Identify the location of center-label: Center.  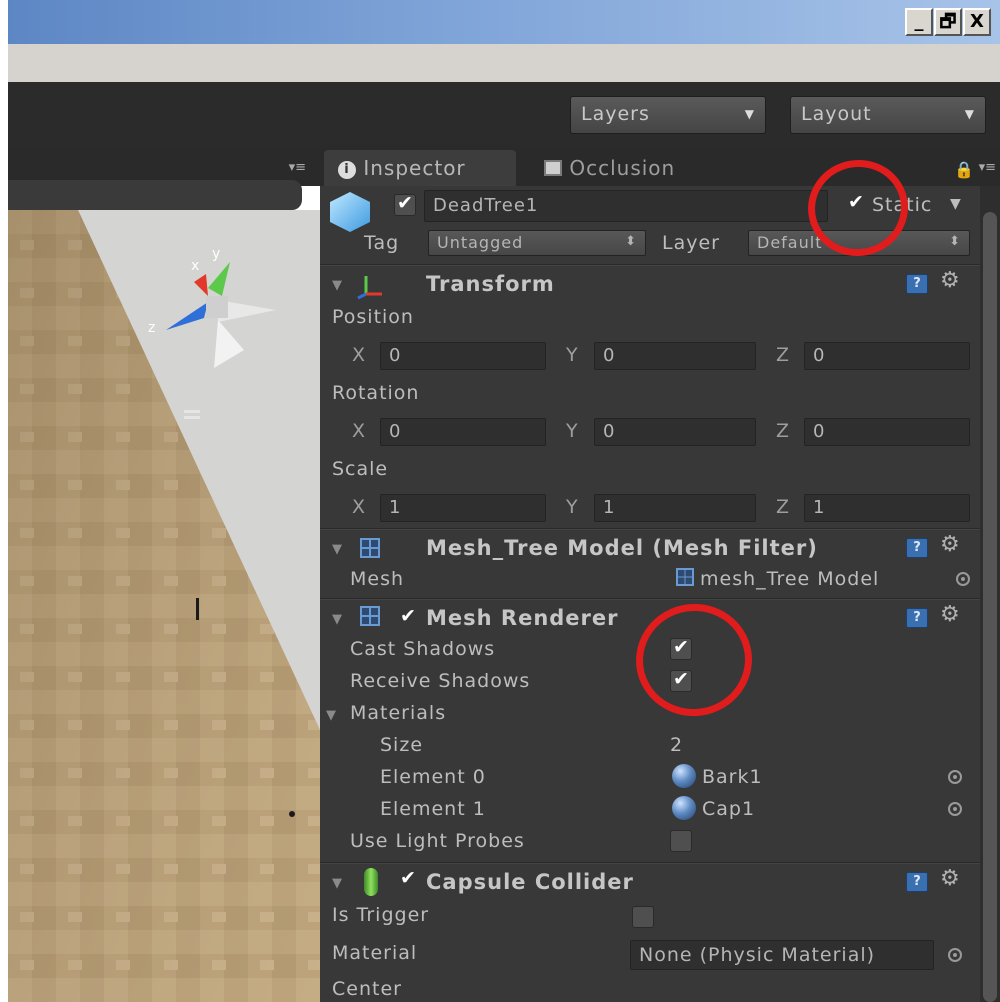
(367, 989).